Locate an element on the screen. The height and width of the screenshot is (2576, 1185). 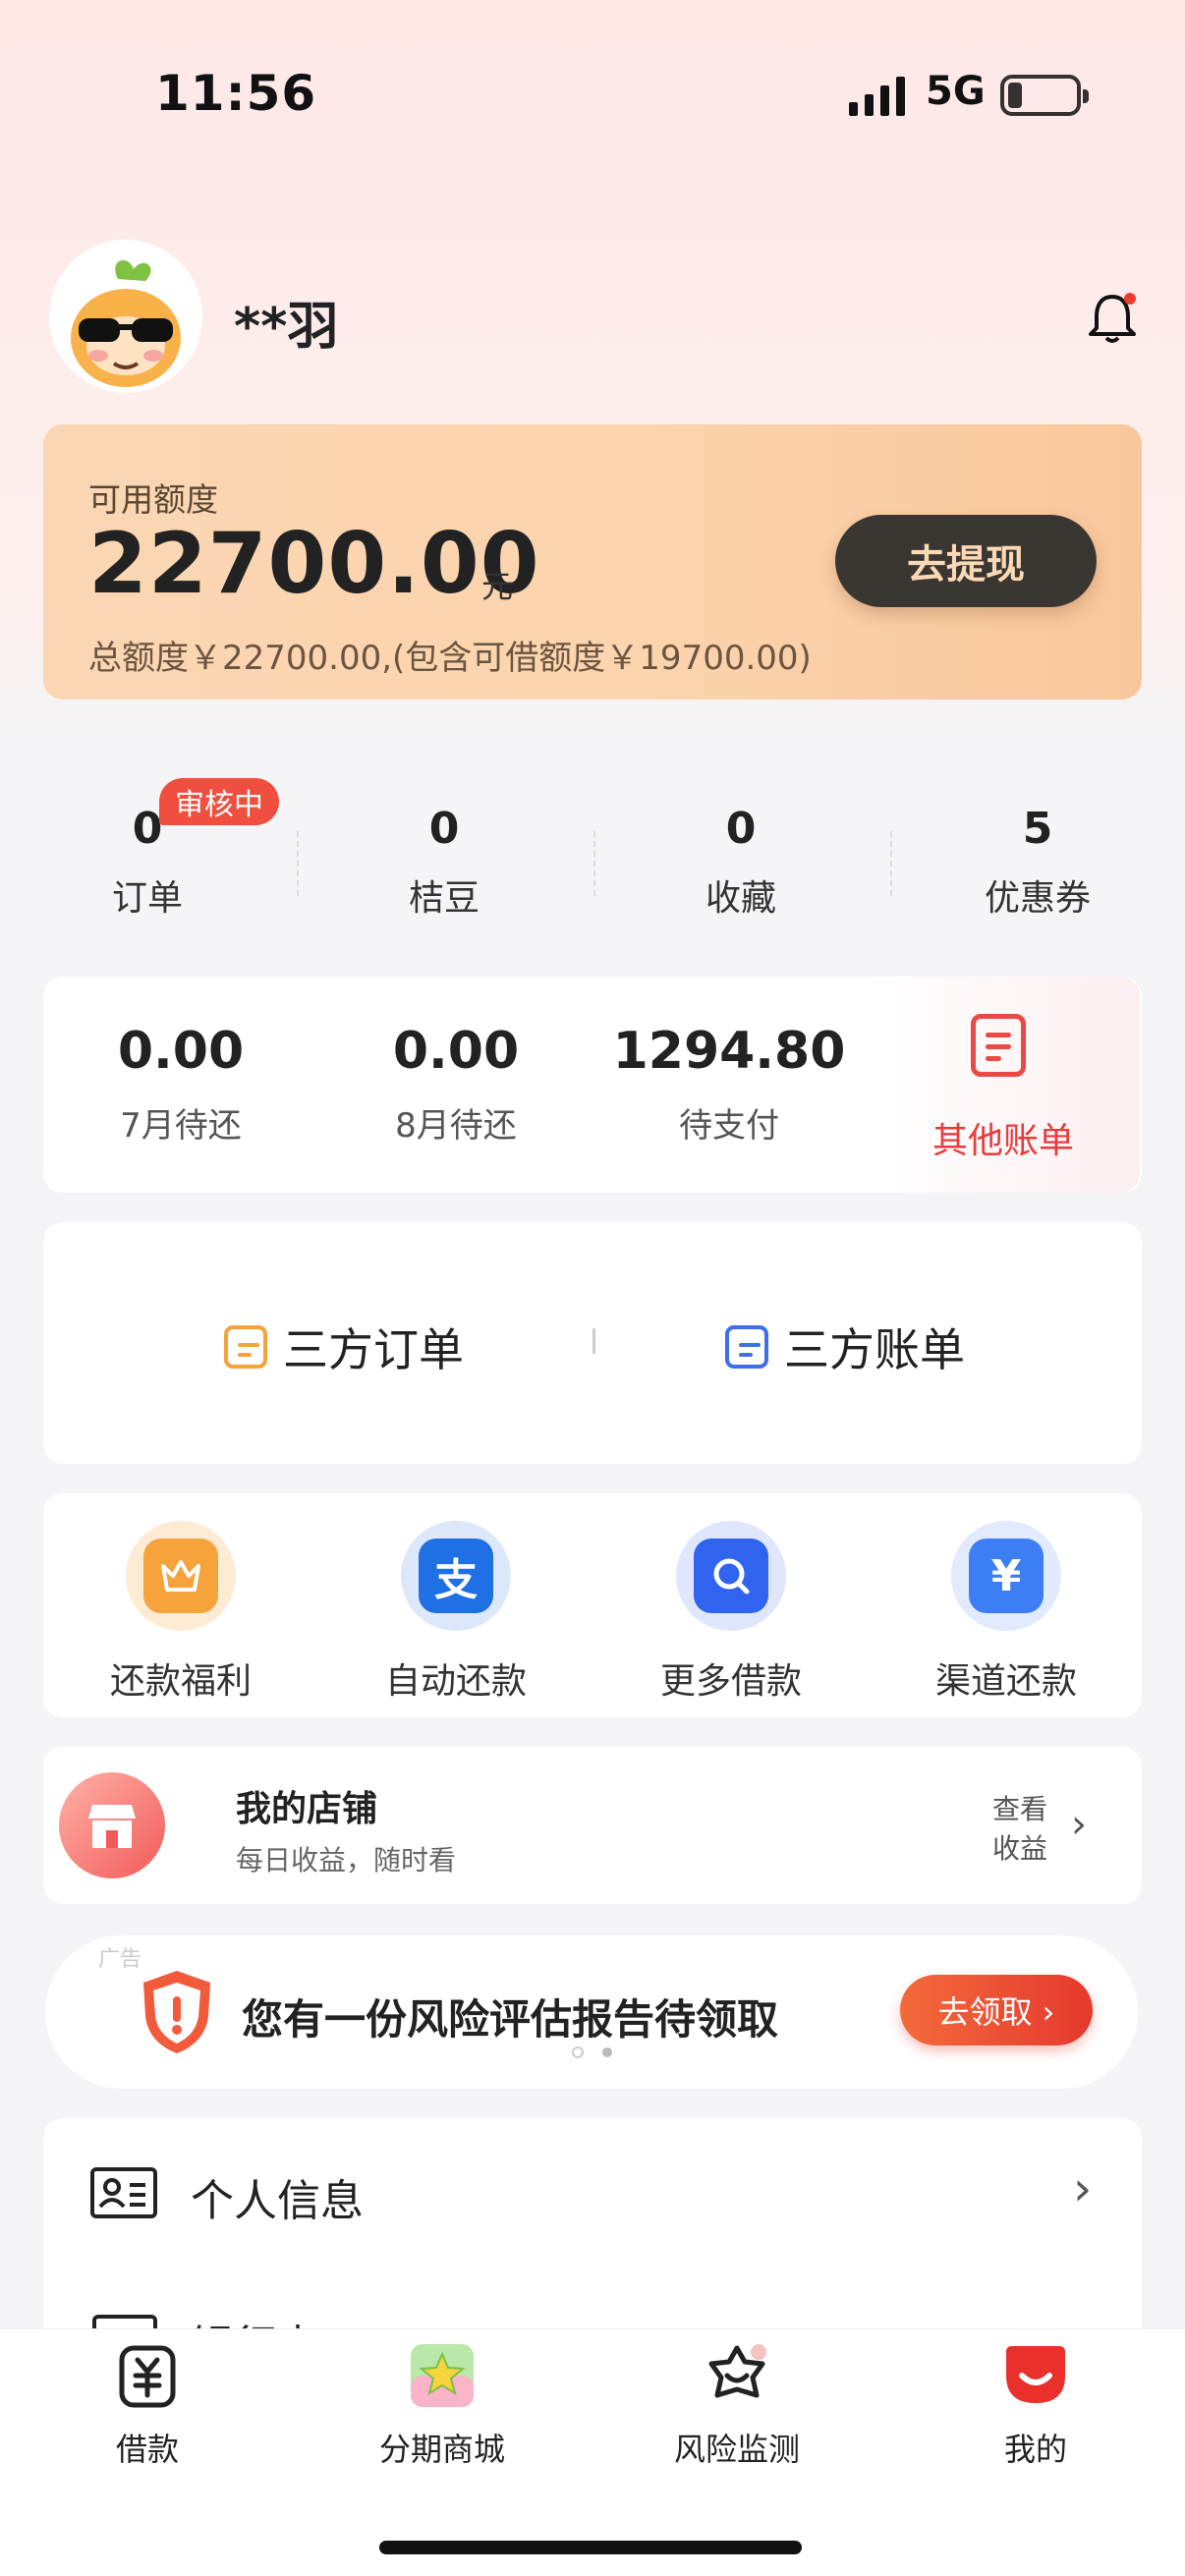
crown-icon is located at coordinates (181, 1576).